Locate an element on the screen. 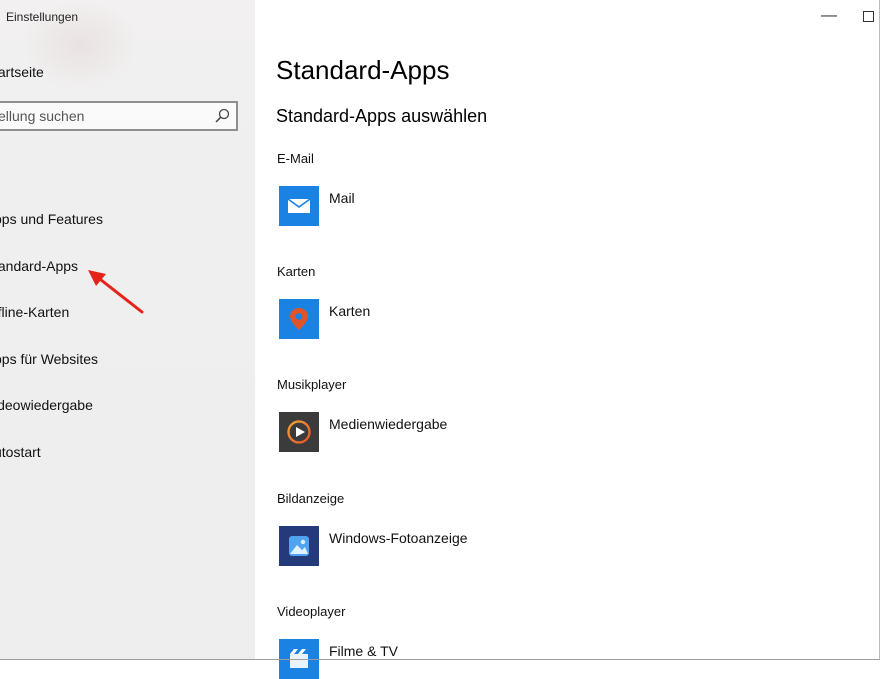 This screenshot has width=880, height=679. maximize-button is located at coordinates (868, 17).